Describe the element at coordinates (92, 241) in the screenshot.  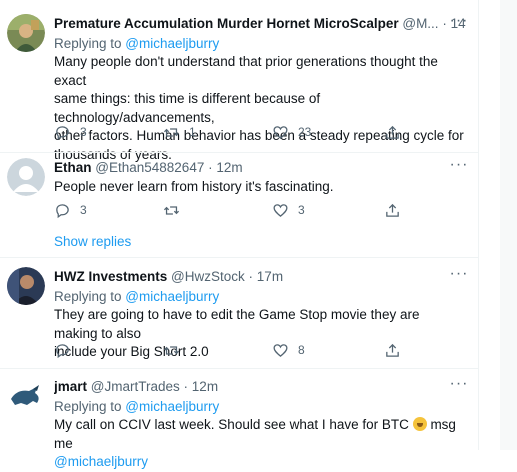
I see `show-replies-link: Show replies` at that location.